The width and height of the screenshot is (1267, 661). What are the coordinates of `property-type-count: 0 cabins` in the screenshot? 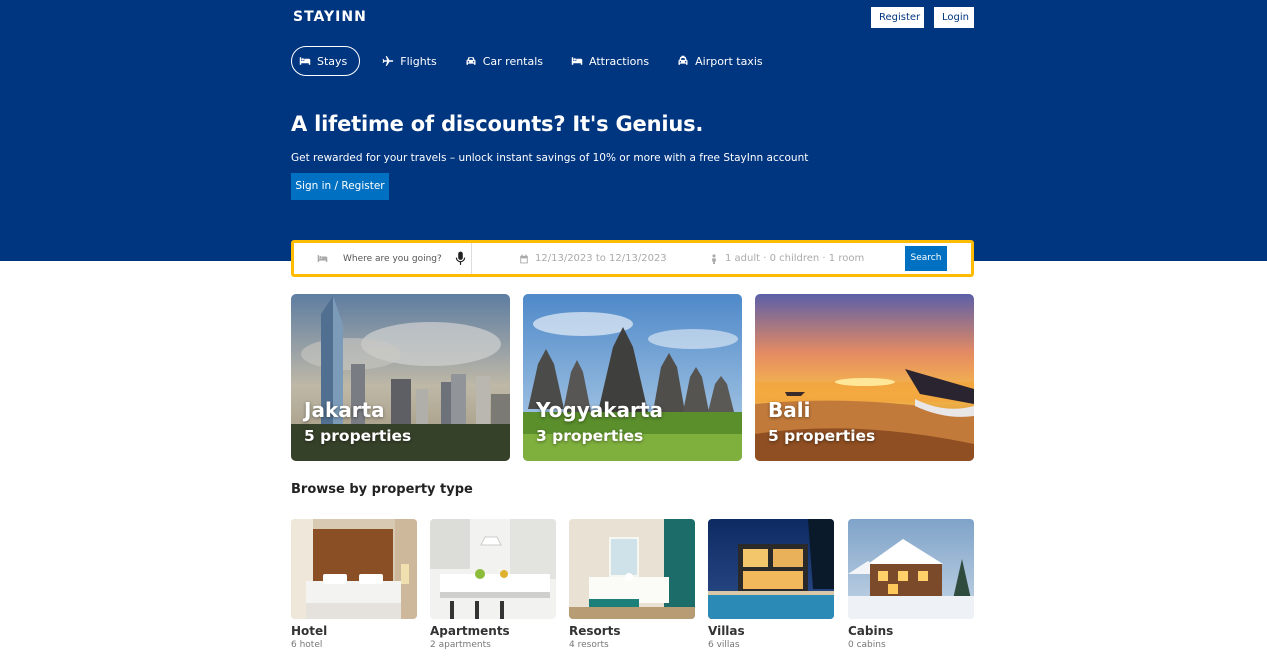 It's located at (867, 645).